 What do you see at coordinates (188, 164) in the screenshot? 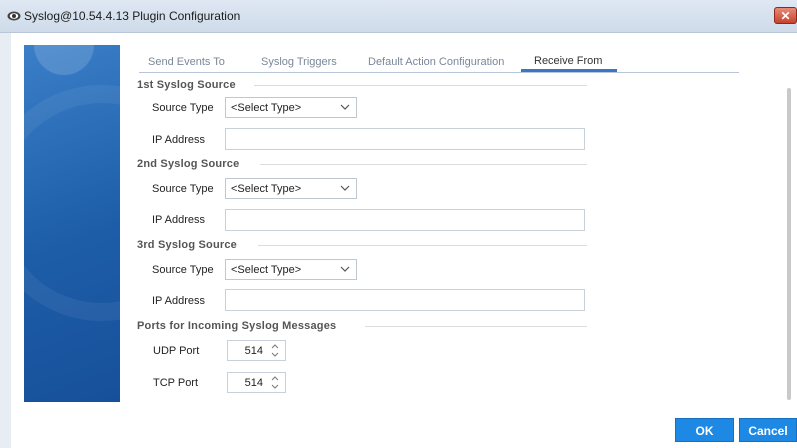
I see `section-title-2nd-source: 2nd Syslog Source` at bounding box center [188, 164].